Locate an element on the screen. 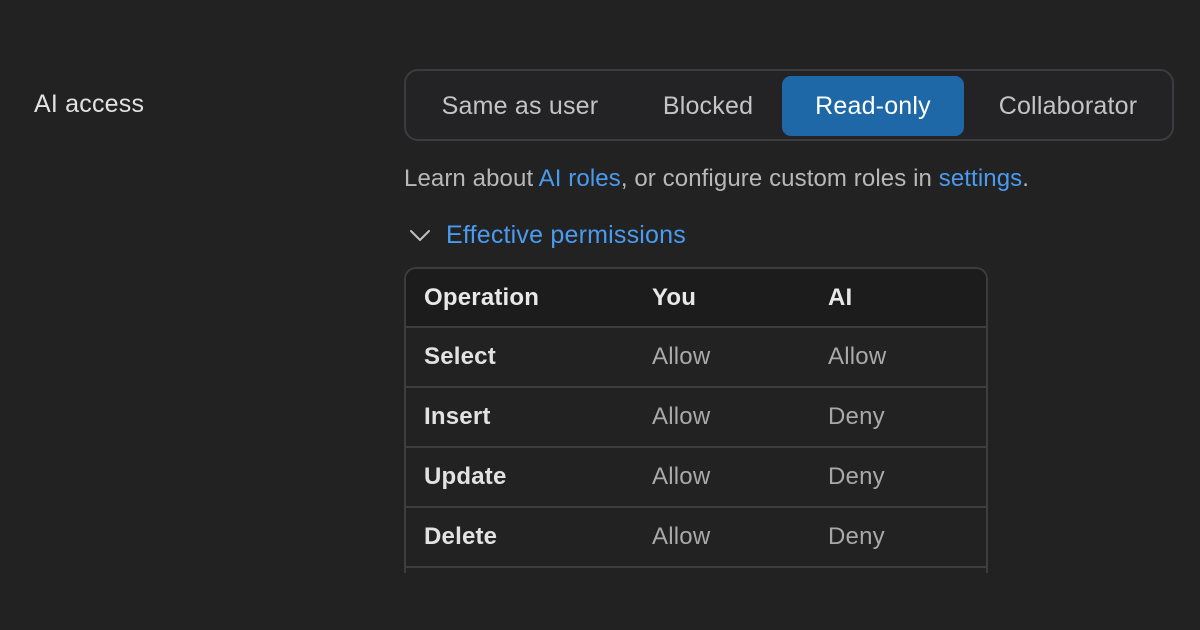 The height and width of the screenshot is (630, 1200). operation-cell: Delete is located at coordinates (461, 536).